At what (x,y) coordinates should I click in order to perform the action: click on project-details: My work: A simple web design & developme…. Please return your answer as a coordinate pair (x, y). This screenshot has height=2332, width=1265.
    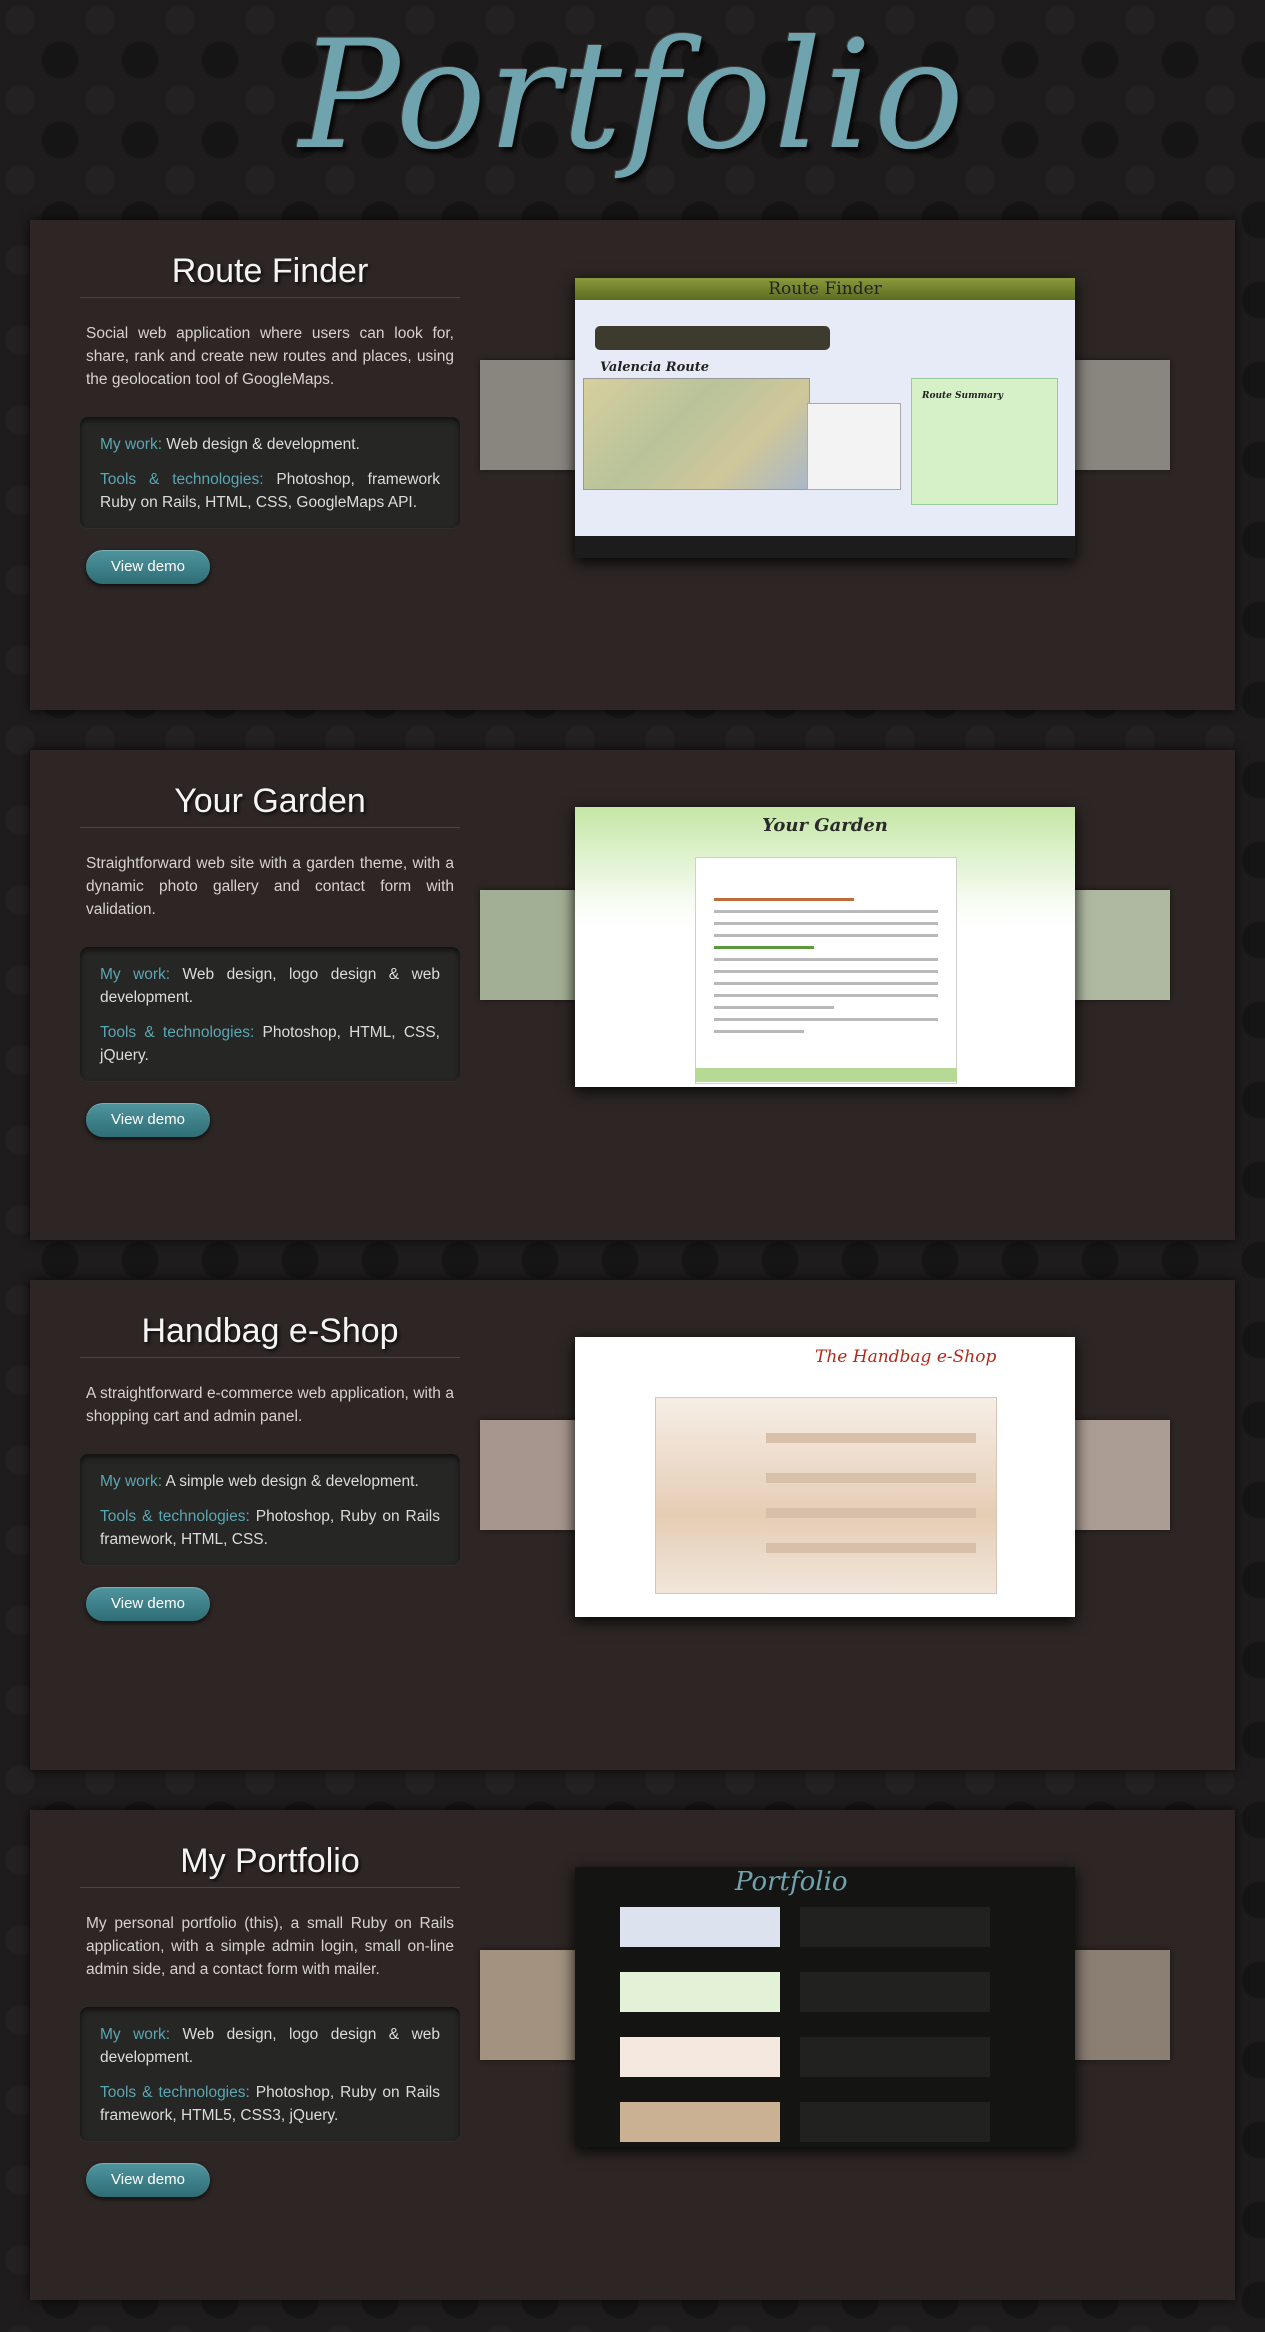
    Looking at the image, I should click on (270, 1509).